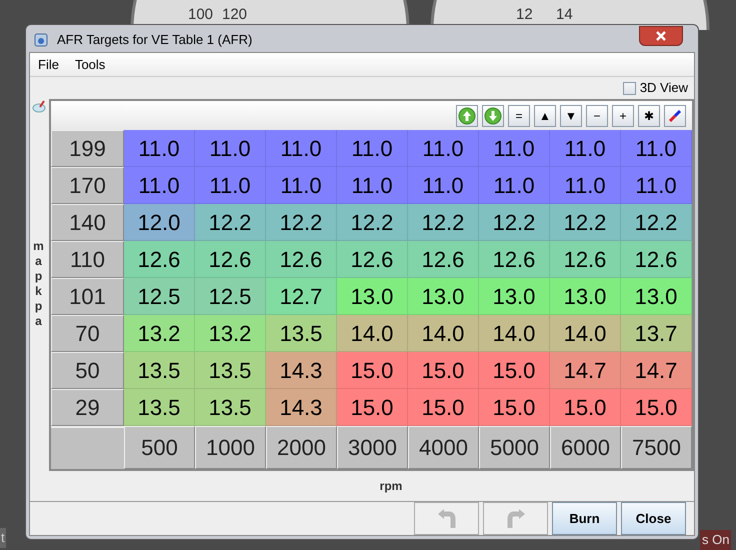 Image resolution: width=736 pixels, height=550 pixels. Describe the element at coordinates (649, 115) in the screenshot. I see `toolbar-button: ✱` at that location.